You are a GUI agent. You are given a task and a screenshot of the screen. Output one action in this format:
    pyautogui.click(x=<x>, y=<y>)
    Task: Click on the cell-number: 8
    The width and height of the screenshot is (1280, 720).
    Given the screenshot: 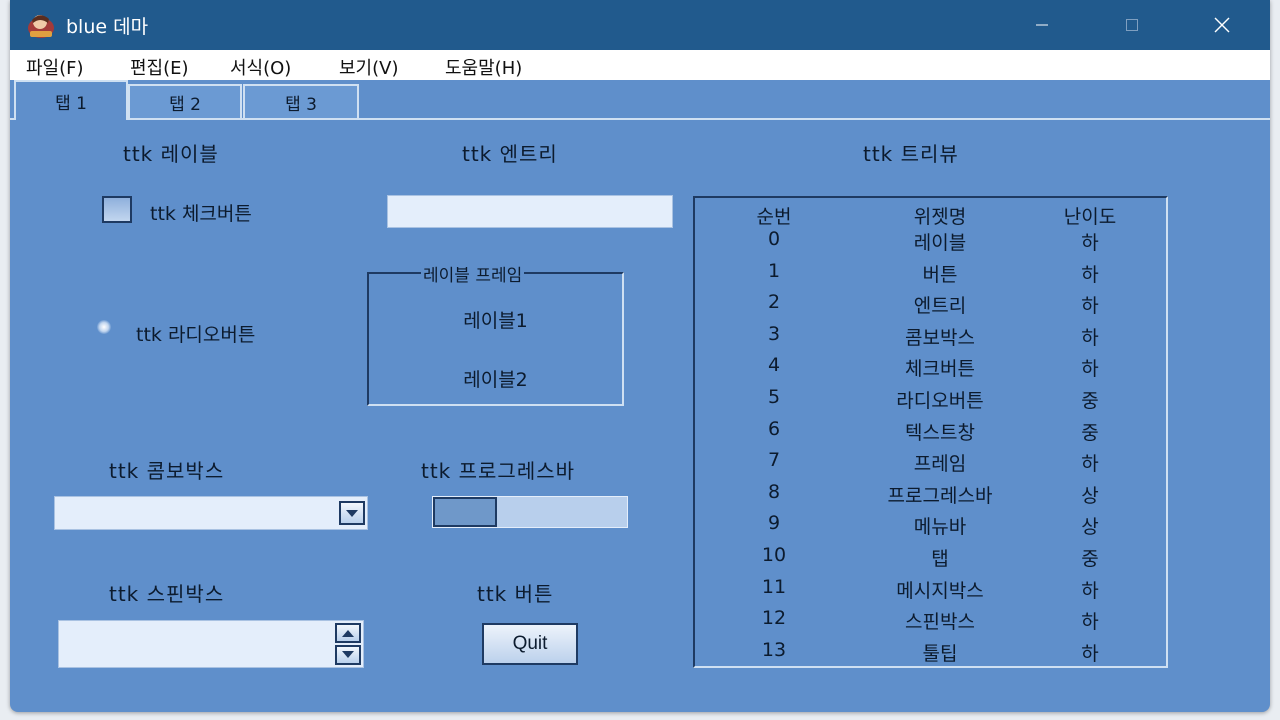 What is the action you would take?
    pyautogui.click(x=774, y=491)
    